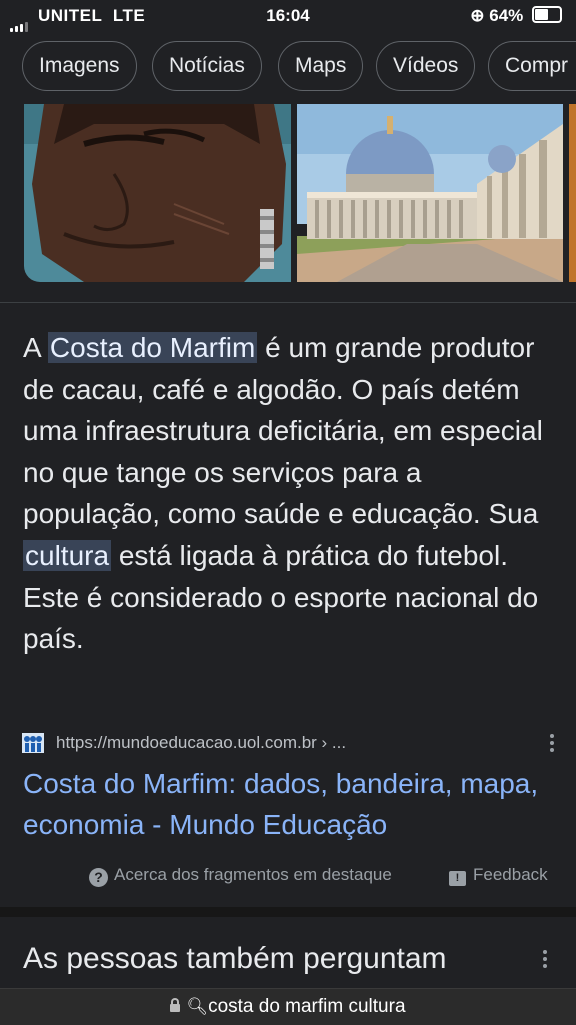  Describe the element at coordinates (152, 347) in the screenshot. I see `highlight-costa-do-marfim: Costa do Marfim` at that location.